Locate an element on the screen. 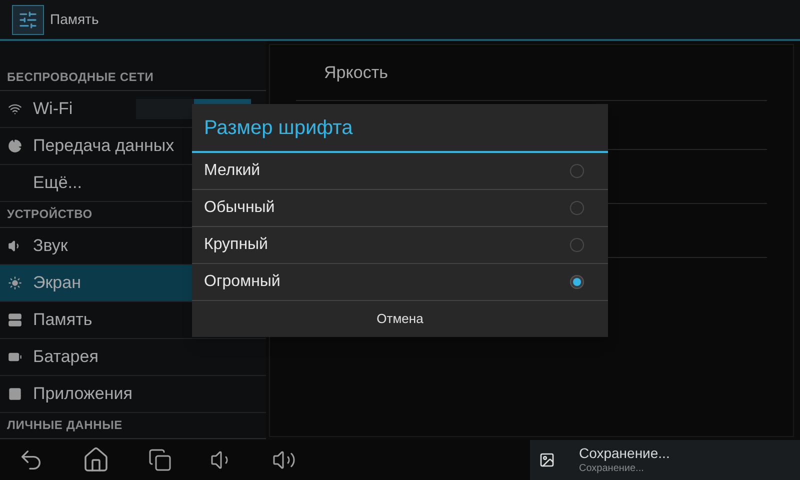  radio-option: Мелкий is located at coordinates (400, 171).